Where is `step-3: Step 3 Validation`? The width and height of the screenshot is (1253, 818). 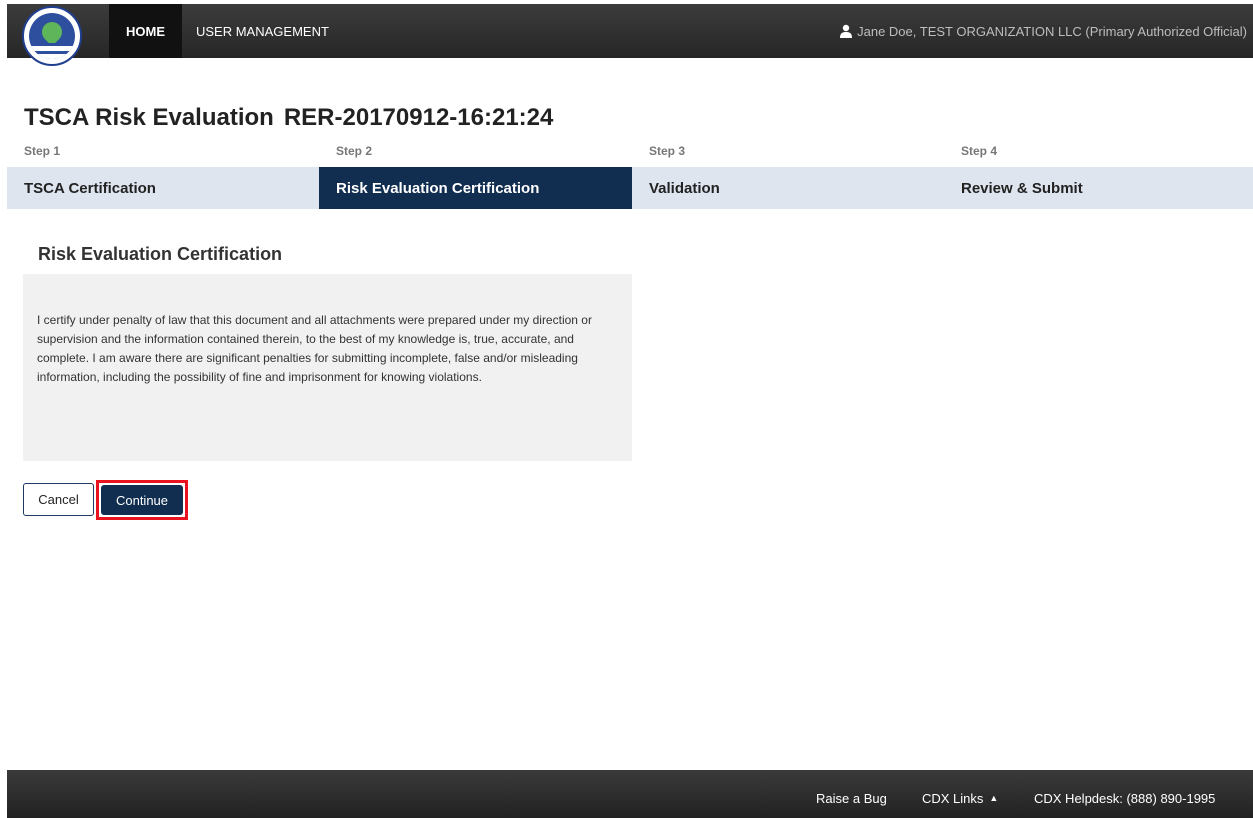
step-3: Step 3 Validation is located at coordinates (788, 174).